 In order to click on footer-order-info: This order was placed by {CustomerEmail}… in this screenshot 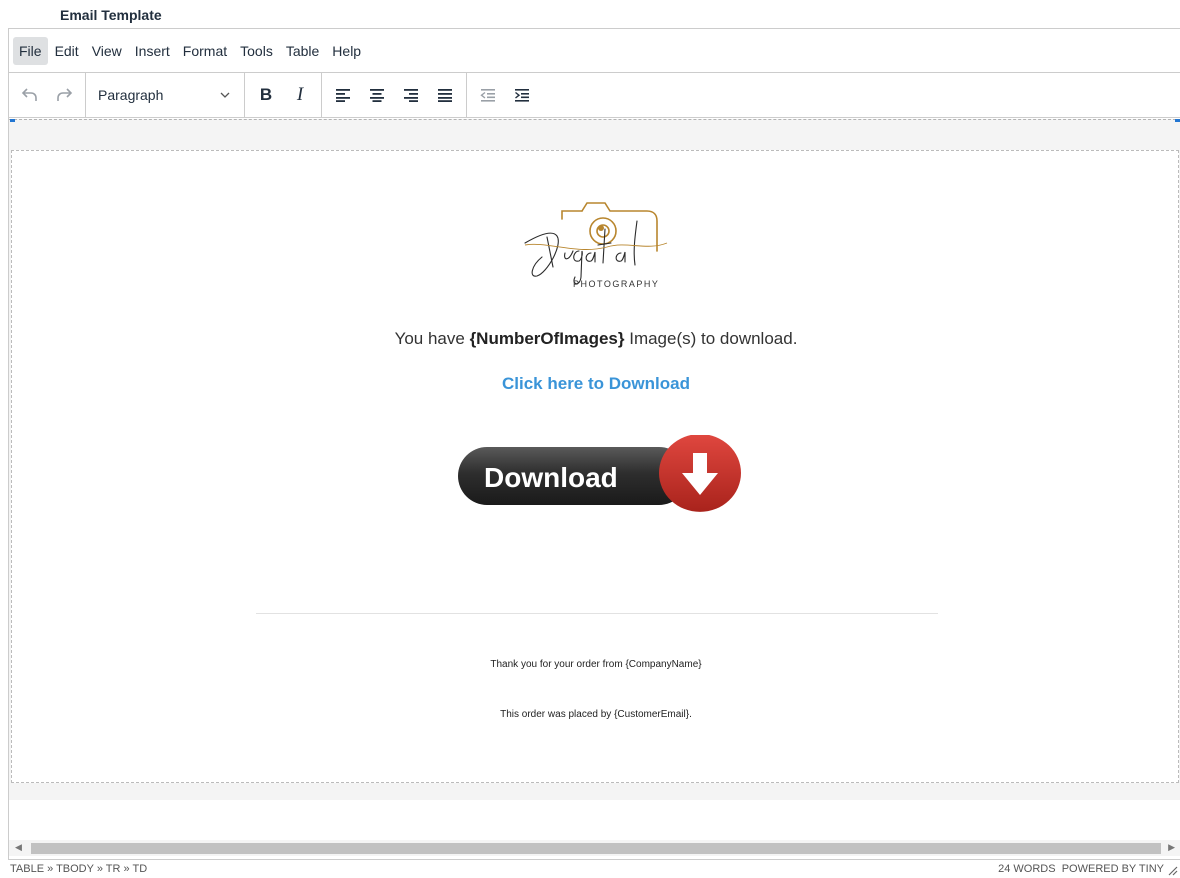, I will do `click(596, 714)`.